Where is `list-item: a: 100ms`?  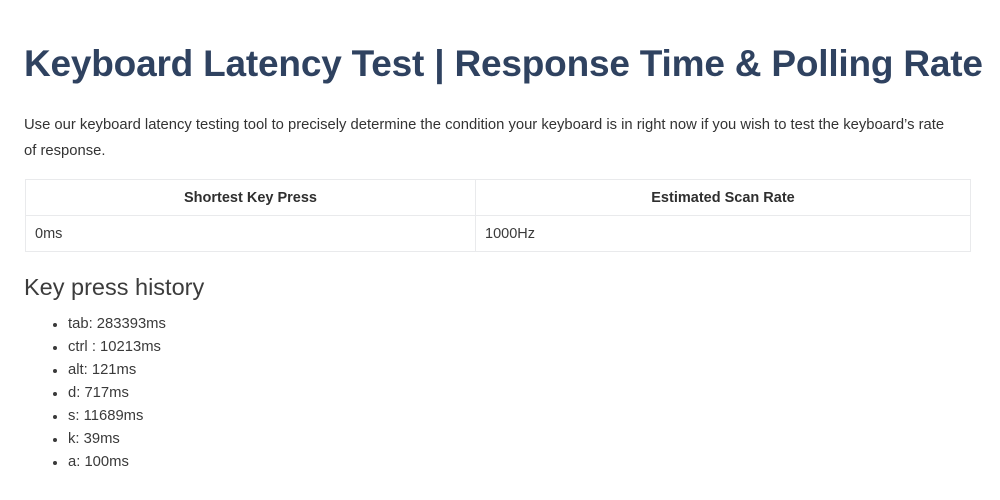 list-item: a: 100ms is located at coordinates (296, 462).